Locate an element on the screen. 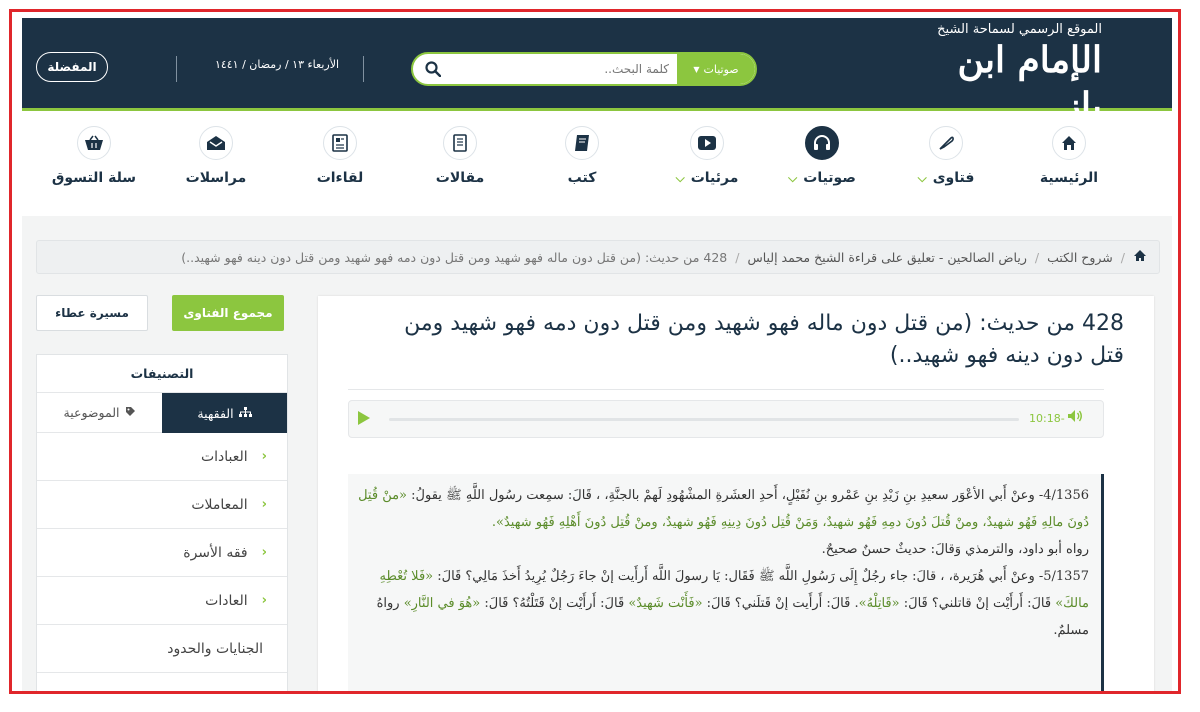 This screenshot has height=712, width=1200. audio-player: 10:18- is located at coordinates (726, 419).